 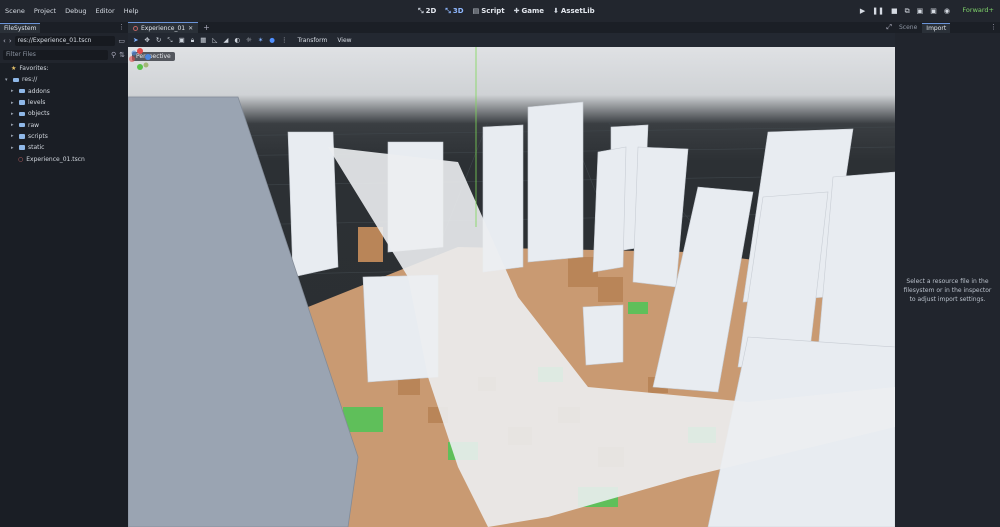 What do you see at coordinates (249, 40) in the screenshot?
I see `sun-icon: ☼` at bounding box center [249, 40].